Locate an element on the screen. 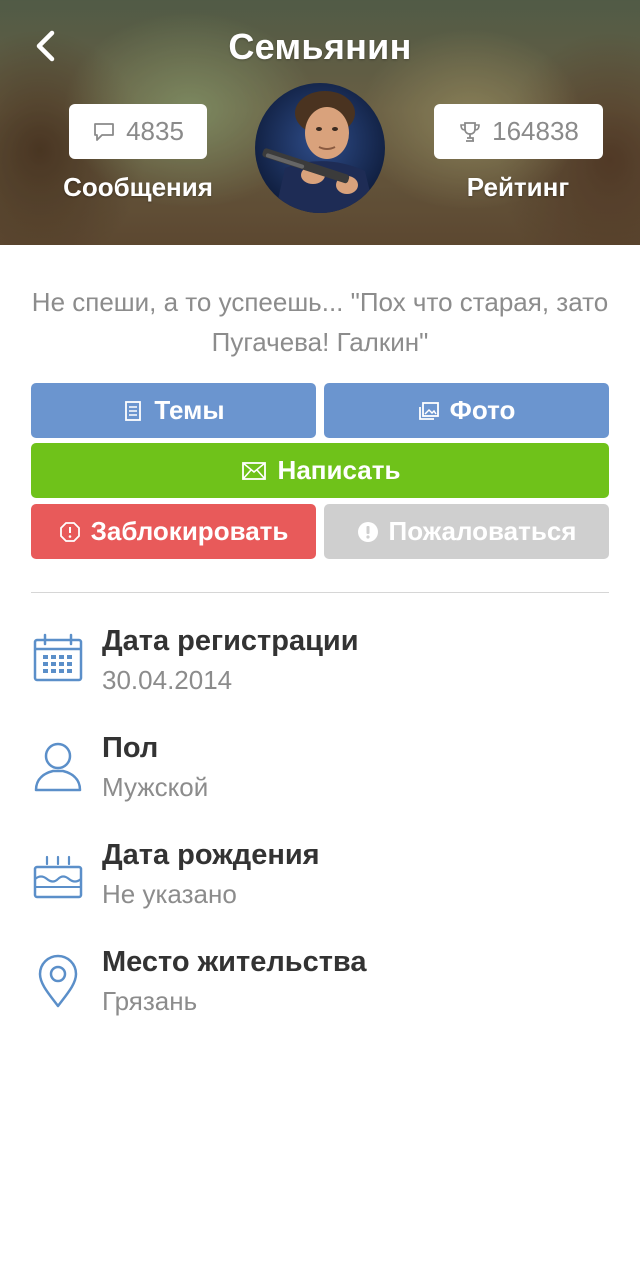  report-button: Пожаловаться is located at coordinates (466, 531).